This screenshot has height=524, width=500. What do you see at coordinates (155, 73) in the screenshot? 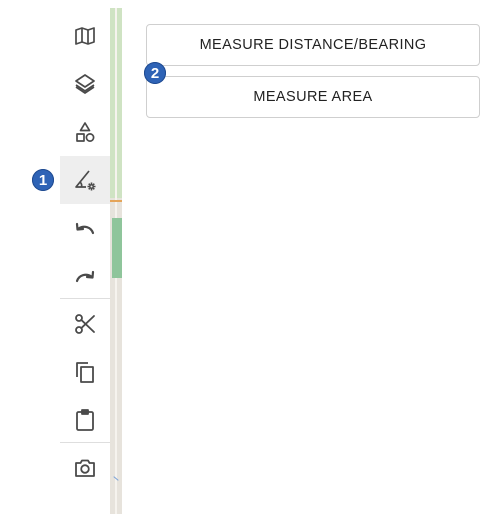
I see `callout-marker-2: 2` at bounding box center [155, 73].